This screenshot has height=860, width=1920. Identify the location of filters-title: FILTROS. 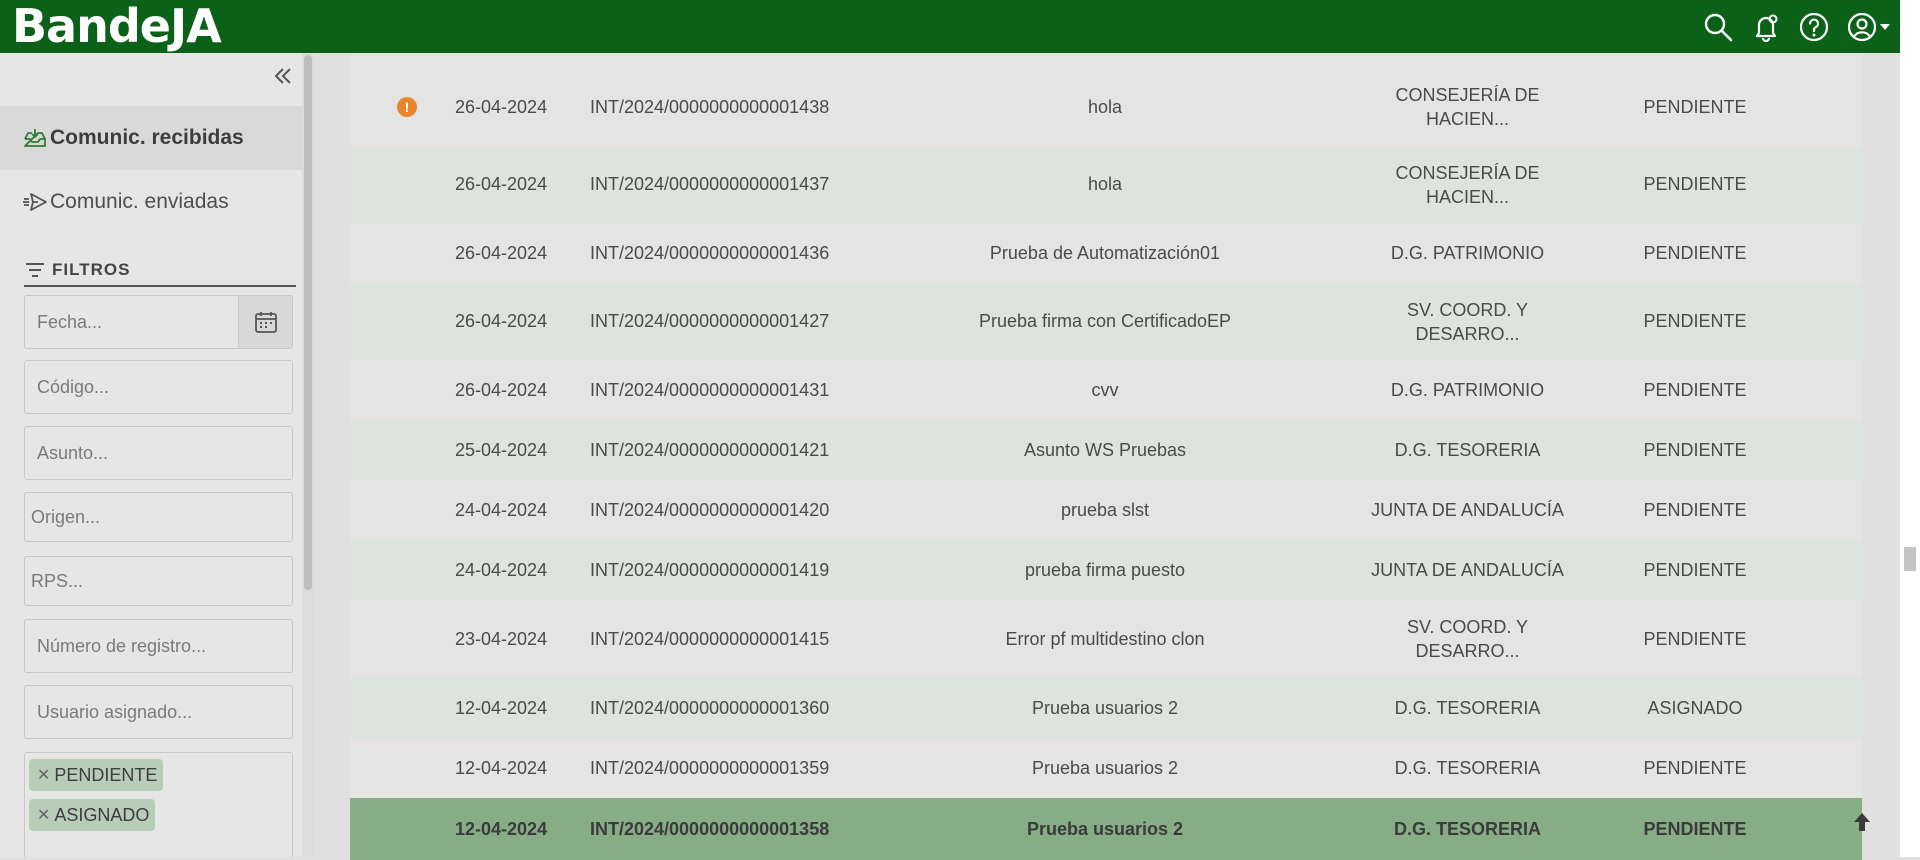
(91, 269).